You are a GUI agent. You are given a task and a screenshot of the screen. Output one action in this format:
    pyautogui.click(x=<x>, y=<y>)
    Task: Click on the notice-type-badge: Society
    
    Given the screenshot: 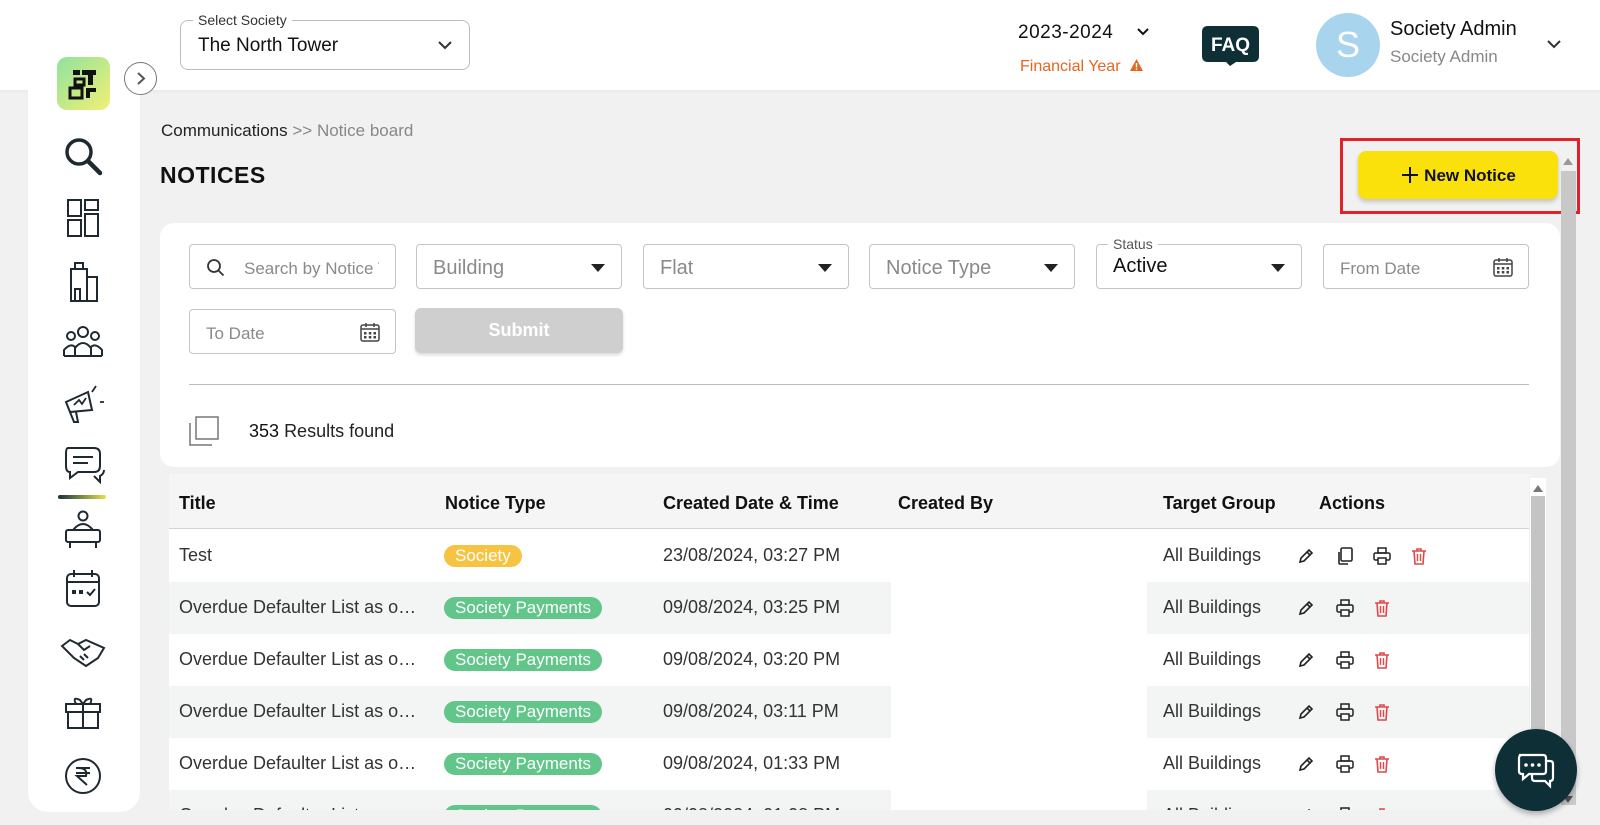 What is the action you would take?
    pyautogui.click(x=483, y=556)
    